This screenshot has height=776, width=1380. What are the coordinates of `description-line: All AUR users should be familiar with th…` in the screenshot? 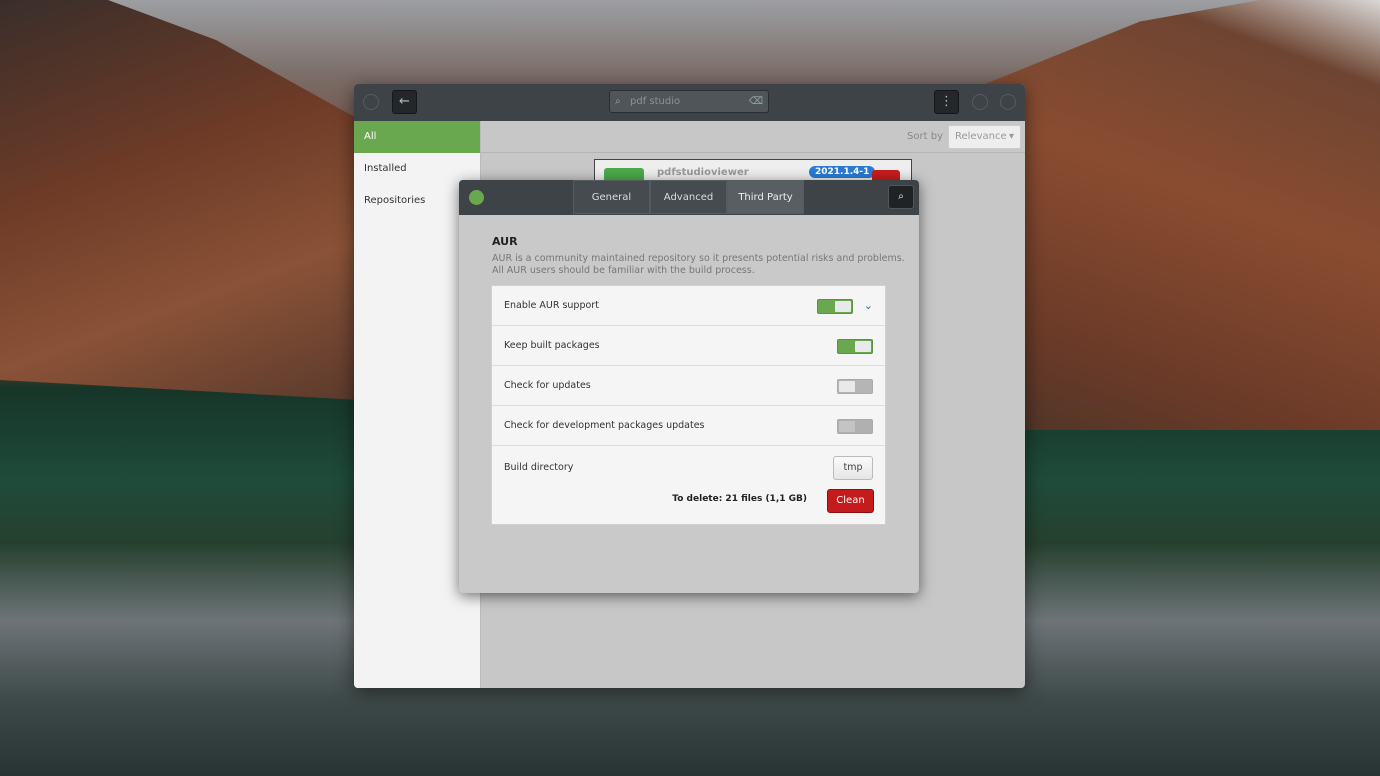 It's located at (623, 270).